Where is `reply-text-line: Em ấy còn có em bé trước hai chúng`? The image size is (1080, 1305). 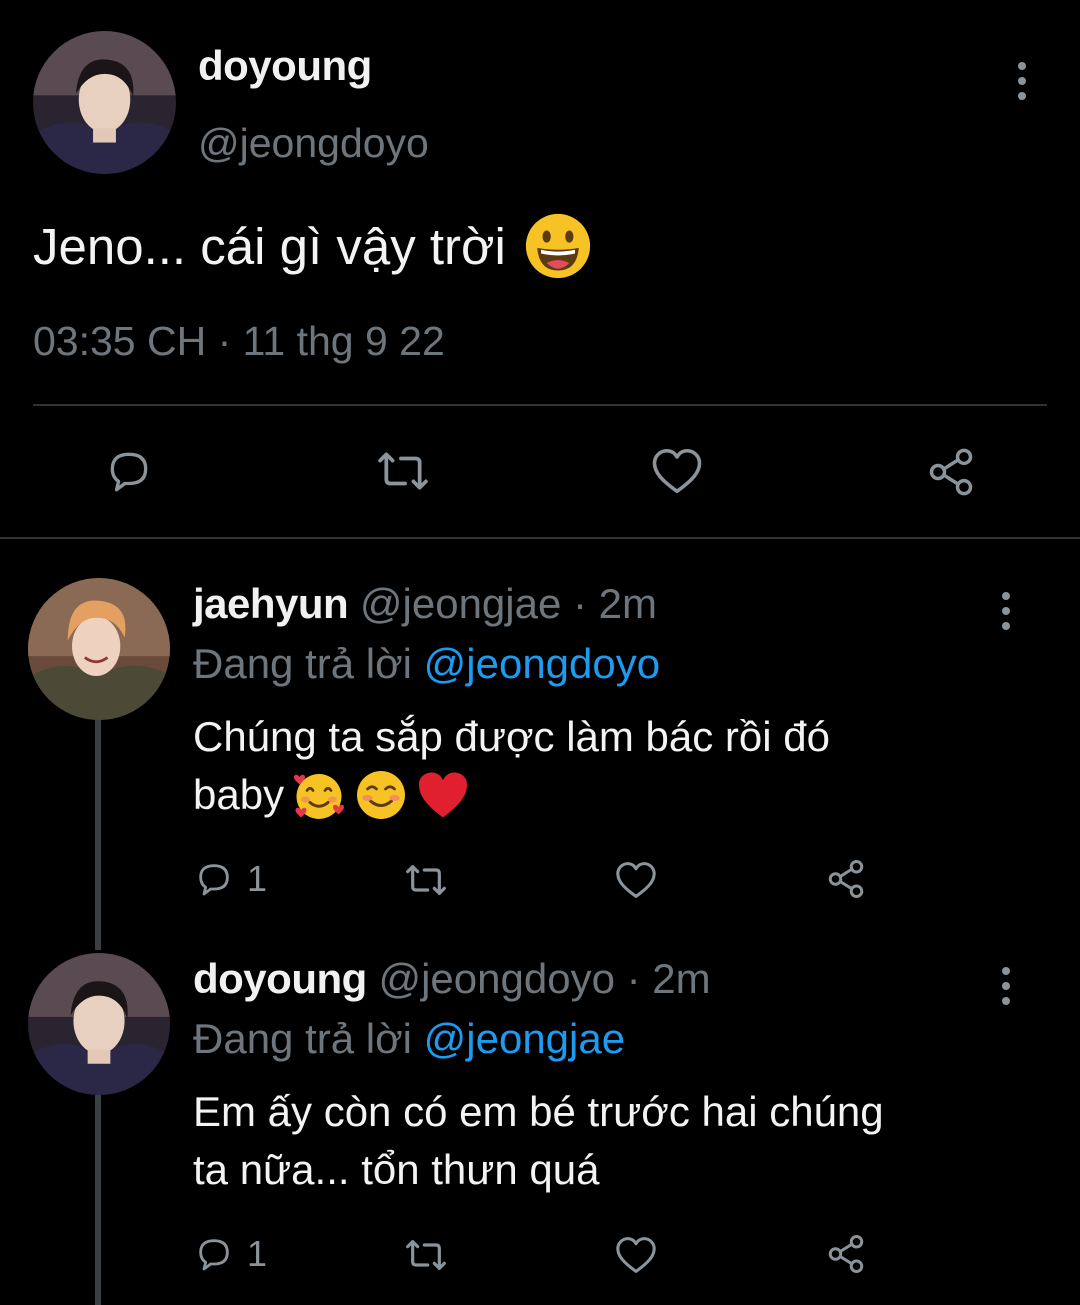 reply-text-line: Em ấy còn có em bé trước hai chúng is located at coordinates (538, 1111).